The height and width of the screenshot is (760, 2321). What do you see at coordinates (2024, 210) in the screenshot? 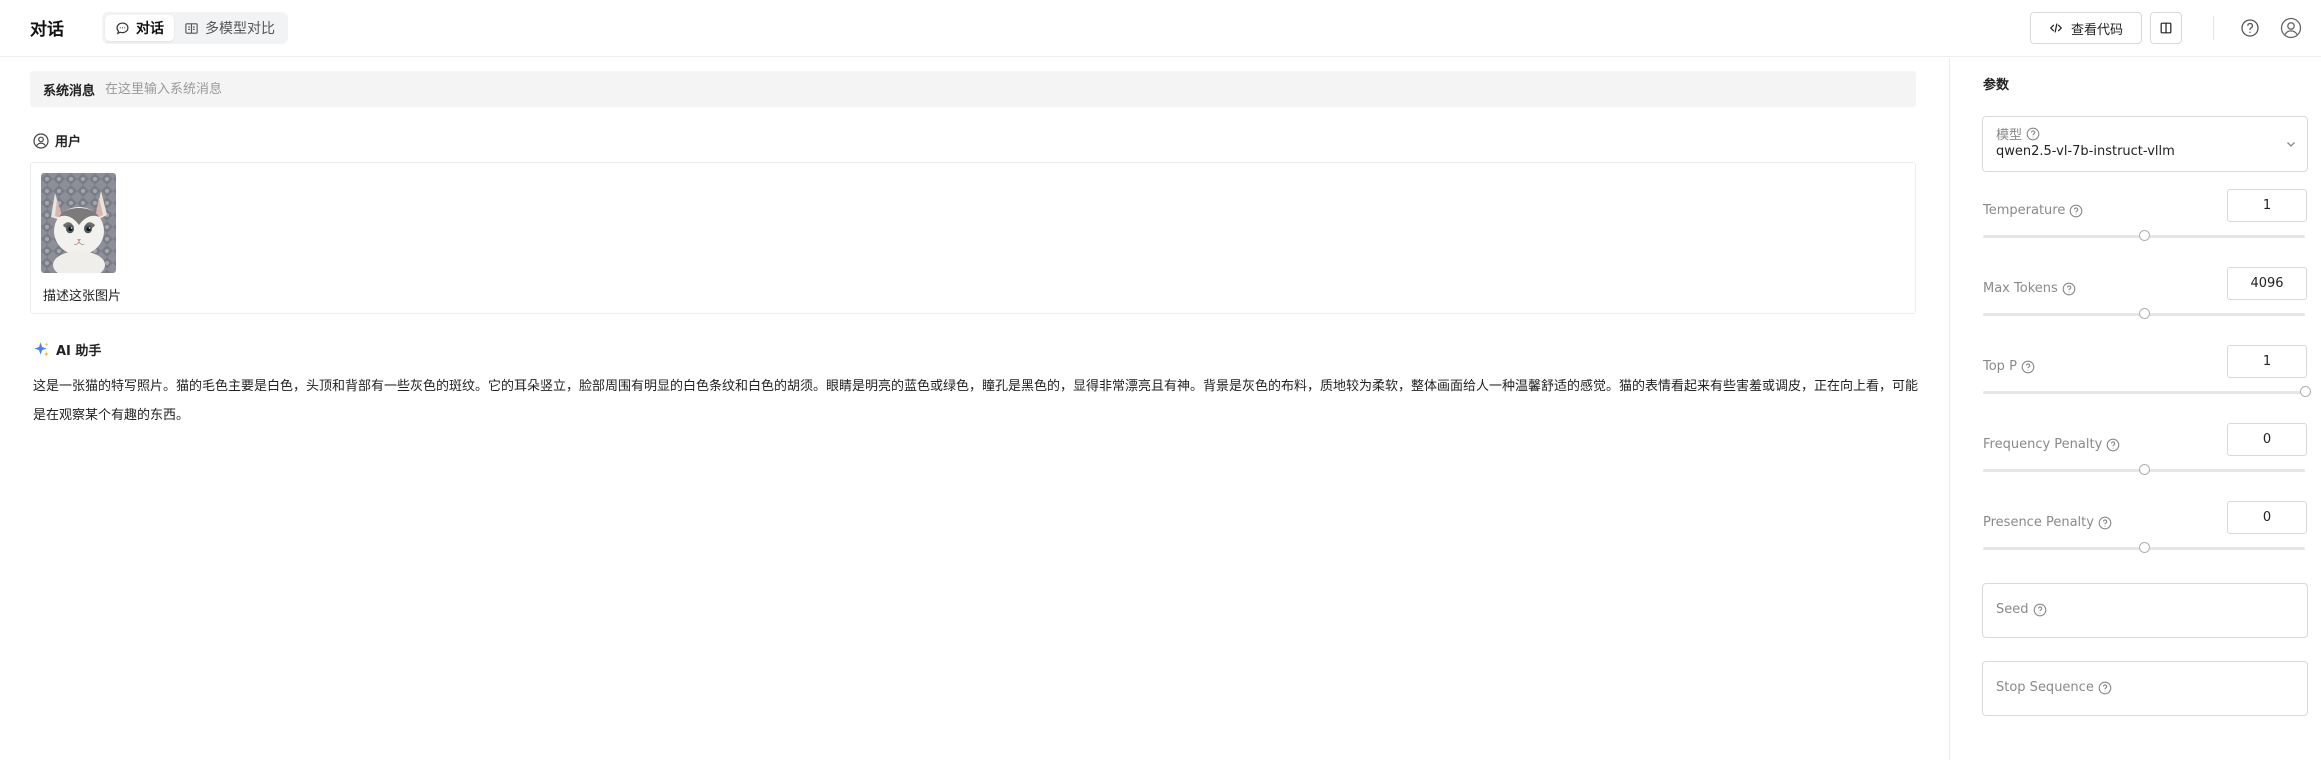
I see `param-label: Temperature` at bounding box center [2024, 210].